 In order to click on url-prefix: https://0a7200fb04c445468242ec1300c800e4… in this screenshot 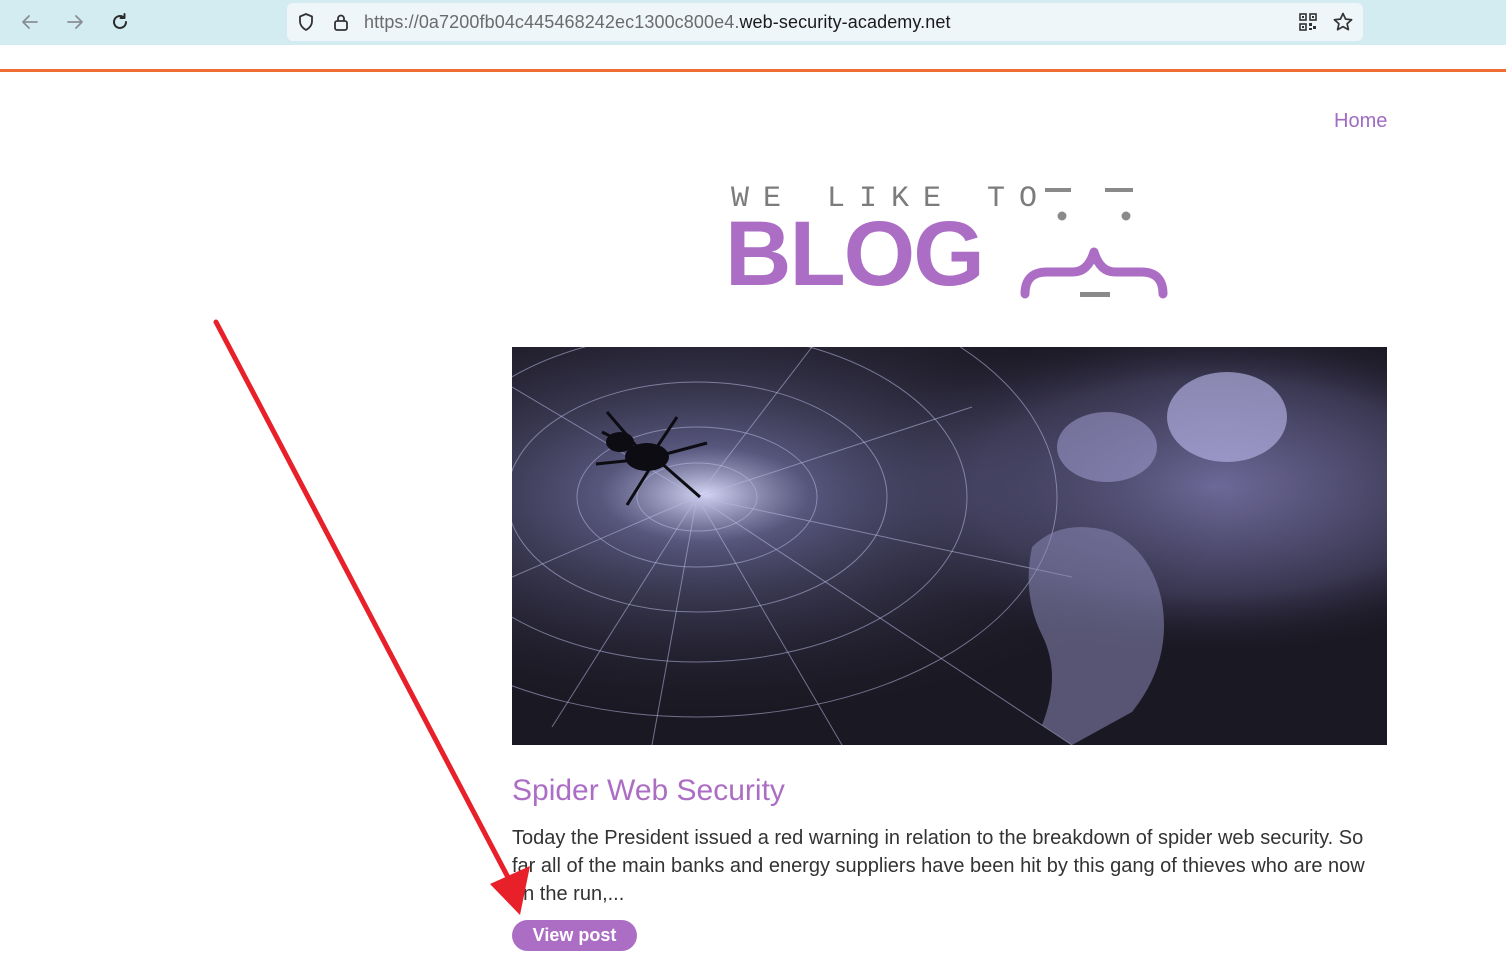, I will do `click(552, 22)`.